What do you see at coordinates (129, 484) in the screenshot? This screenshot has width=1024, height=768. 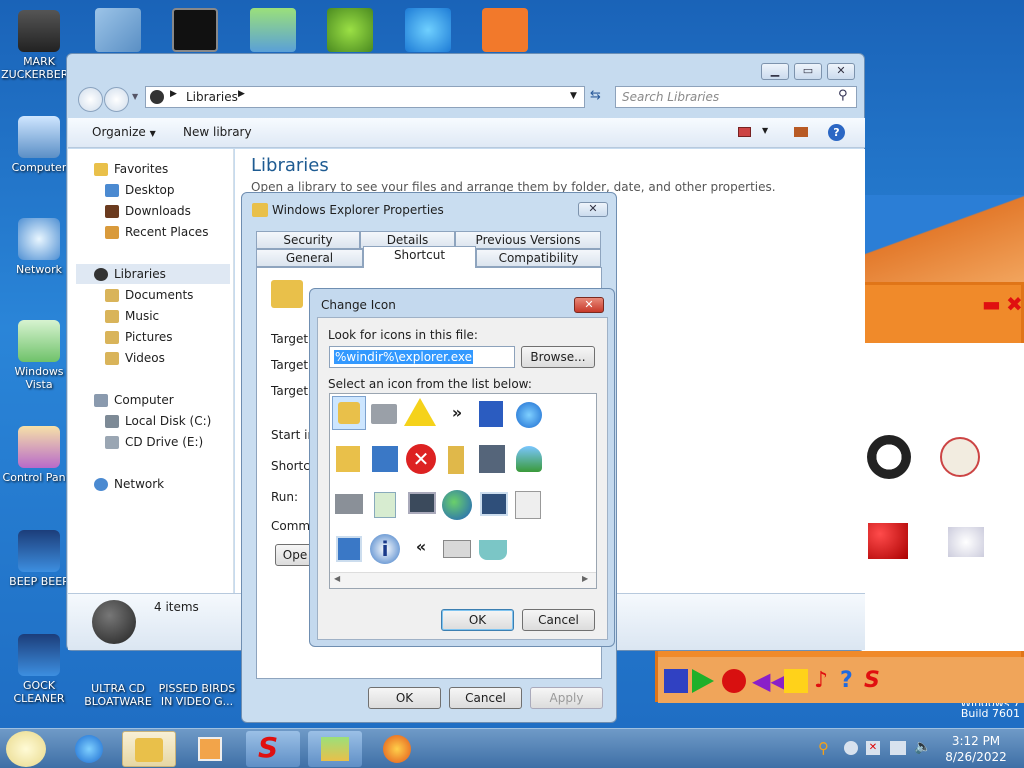 I see `nav-network: Network` at bounding box center [129, 484].